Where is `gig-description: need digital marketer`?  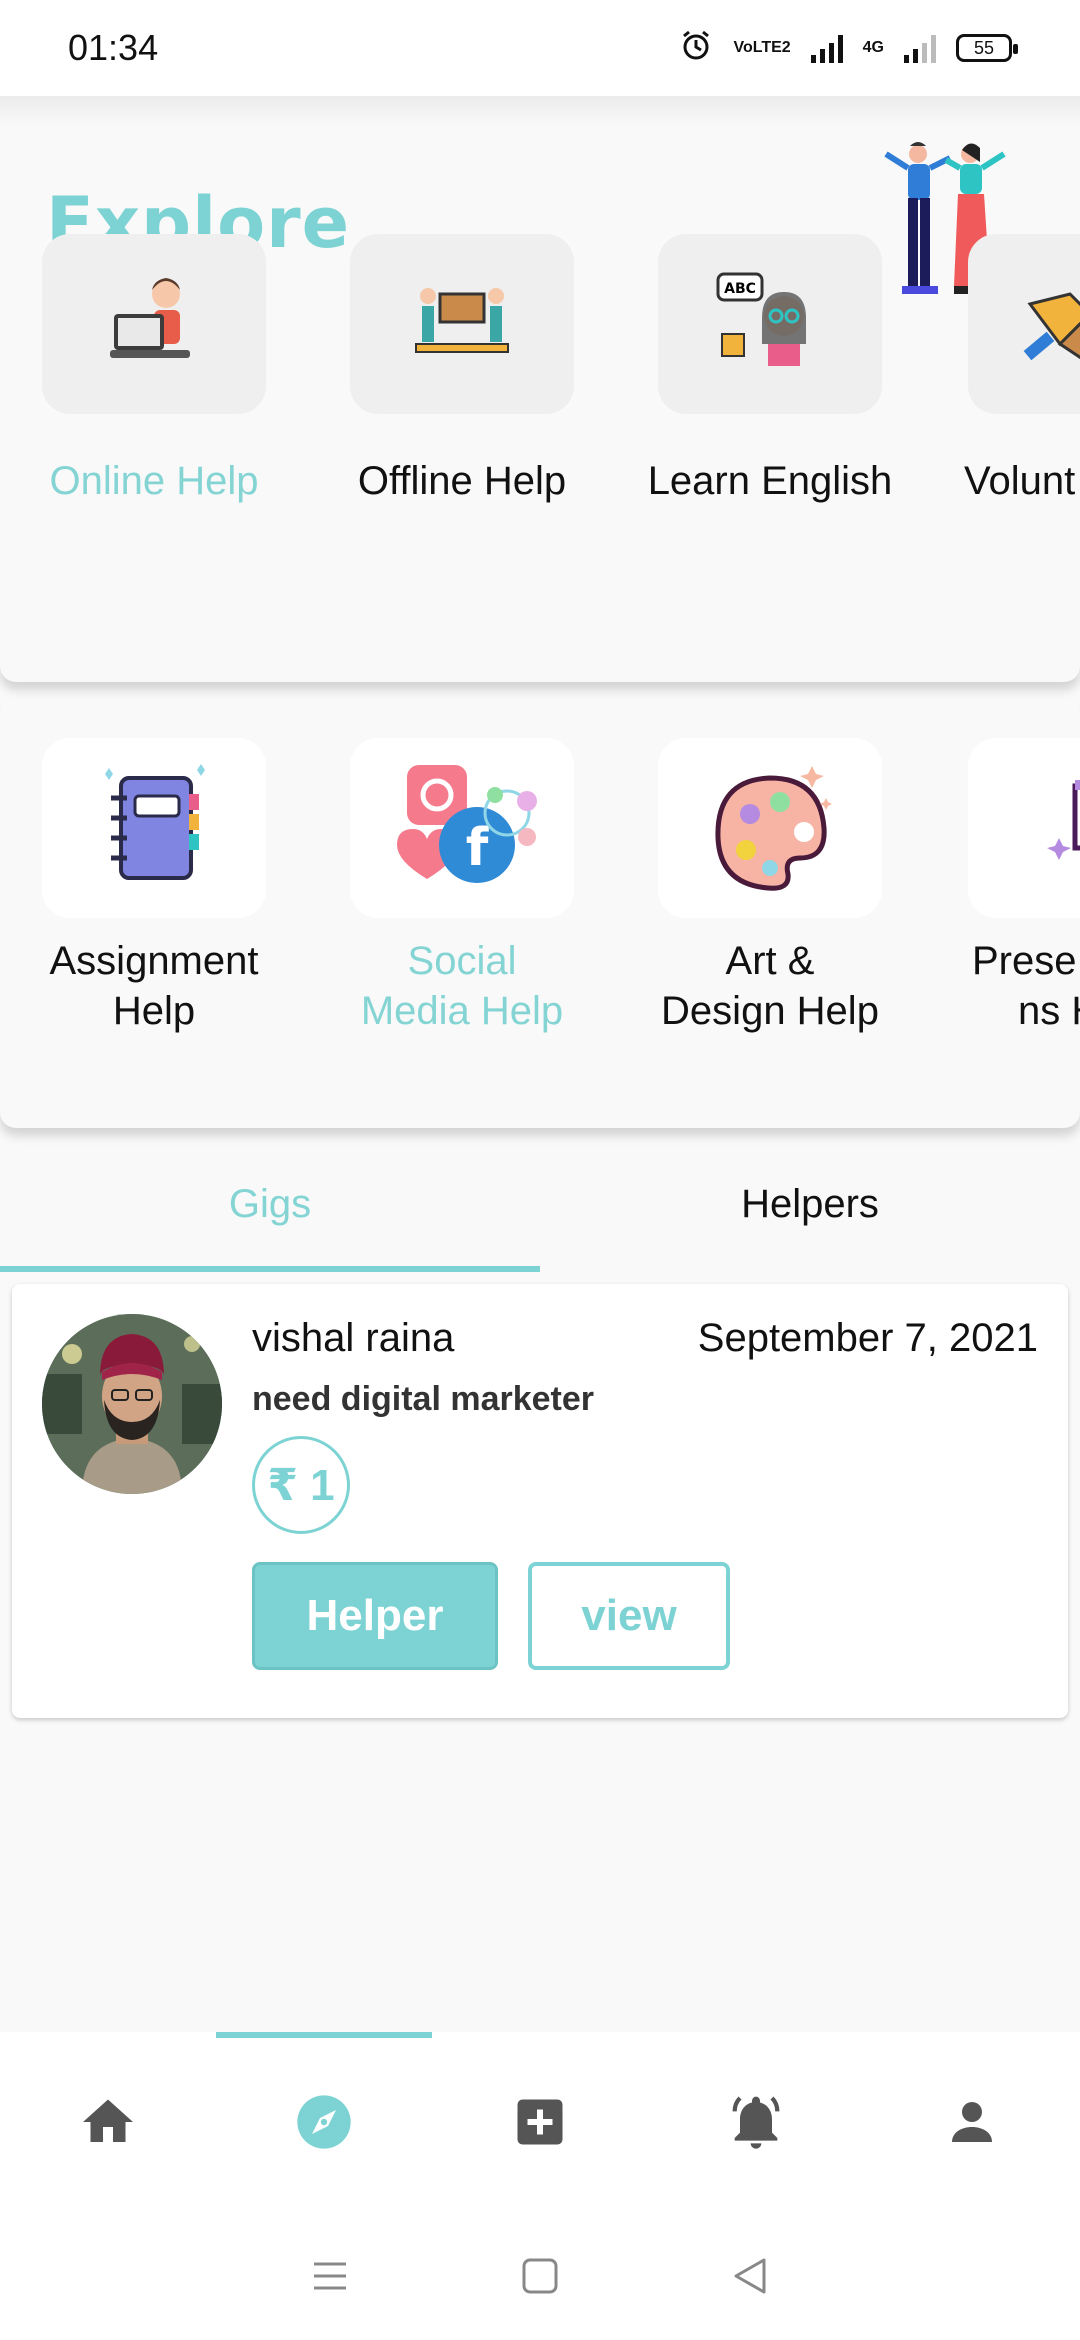 gig-description: need digital marketer is located at coordinates (423, 1399).